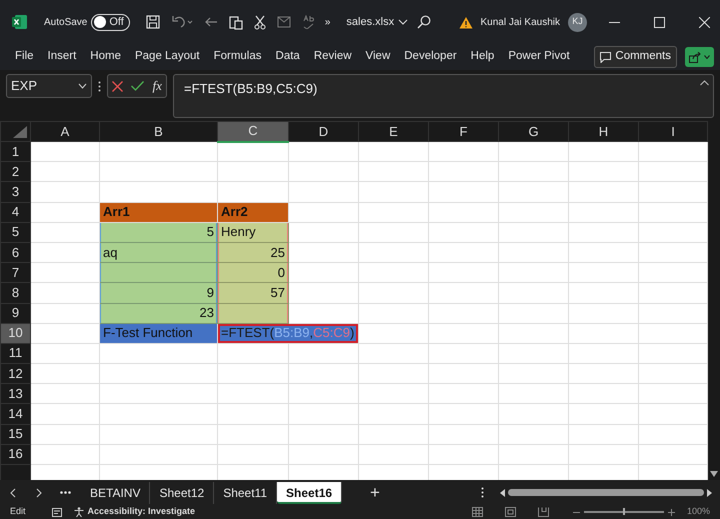 Image resolution: width=720 pixels, height=519 pixels. I want to click on table-cell: 5, so click(159, 232).